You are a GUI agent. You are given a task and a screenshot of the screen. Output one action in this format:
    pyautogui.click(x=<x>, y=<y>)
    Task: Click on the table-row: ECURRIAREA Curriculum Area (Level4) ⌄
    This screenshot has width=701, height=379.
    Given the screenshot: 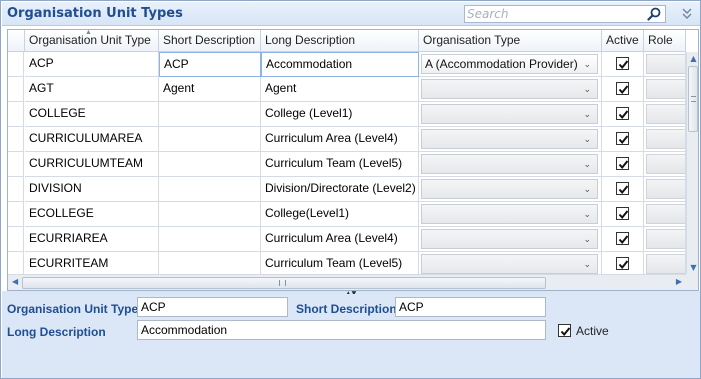 What is the action you would take?
    pyautogui.click(x=347, y=239)
    